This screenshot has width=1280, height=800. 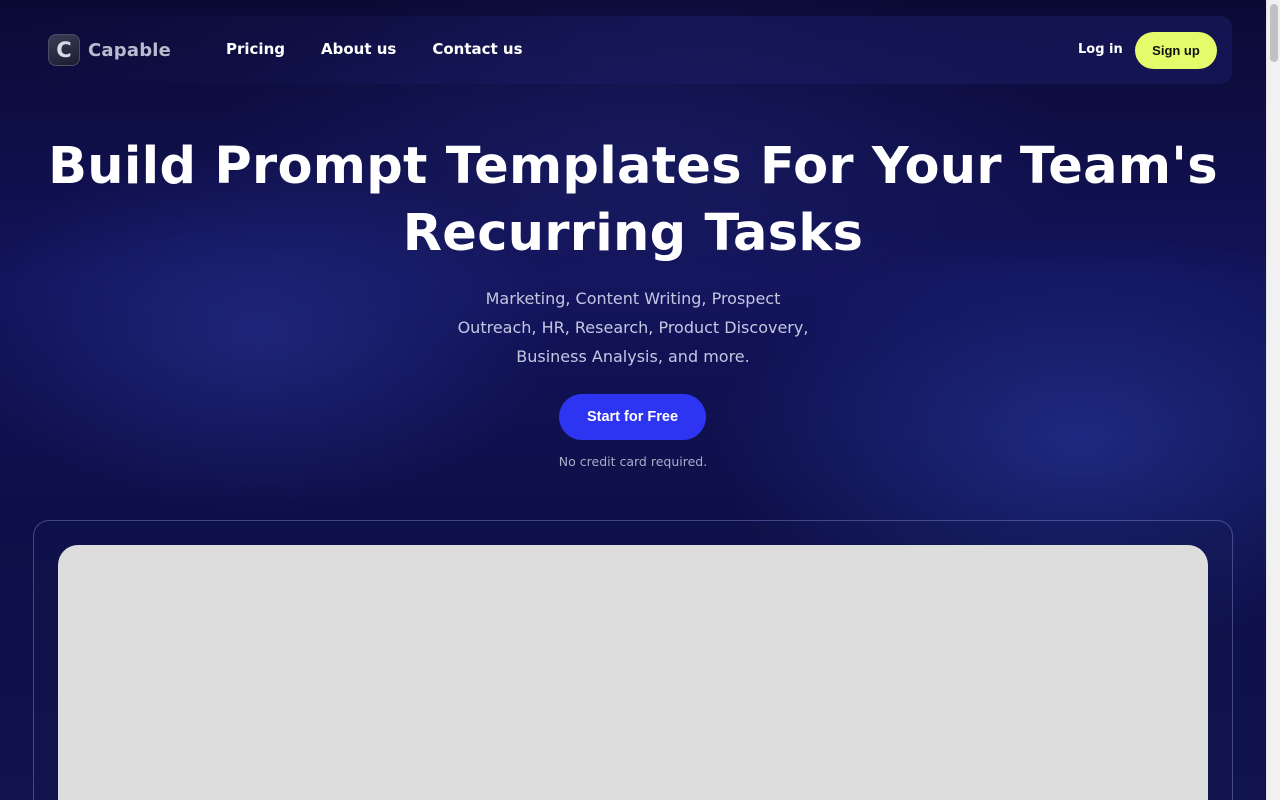 I want to click on page-scrollbar, so click(x=1273, y=400).